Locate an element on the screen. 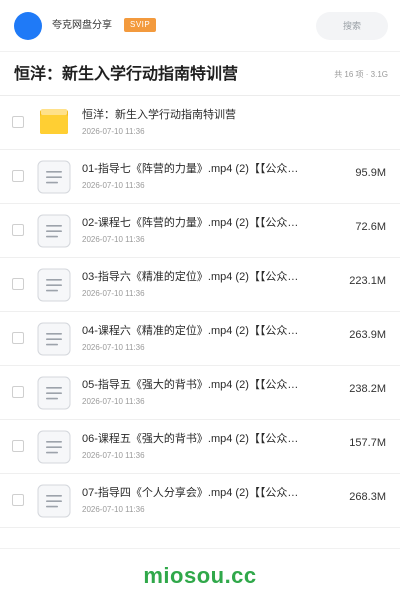  watermark: miosou.cc is located at coordinates (200, 575).